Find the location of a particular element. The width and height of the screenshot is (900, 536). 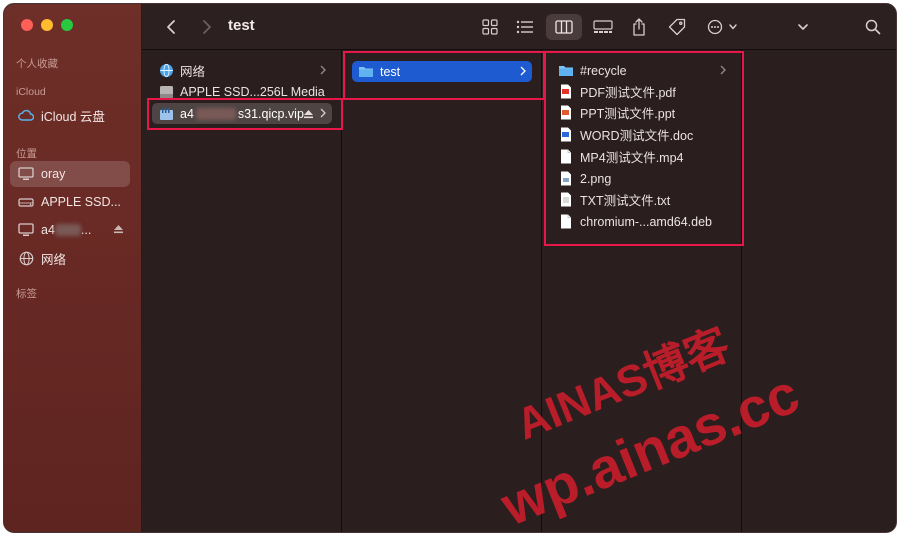

list-item-network: 网络 is located at coordinates (242, 70).